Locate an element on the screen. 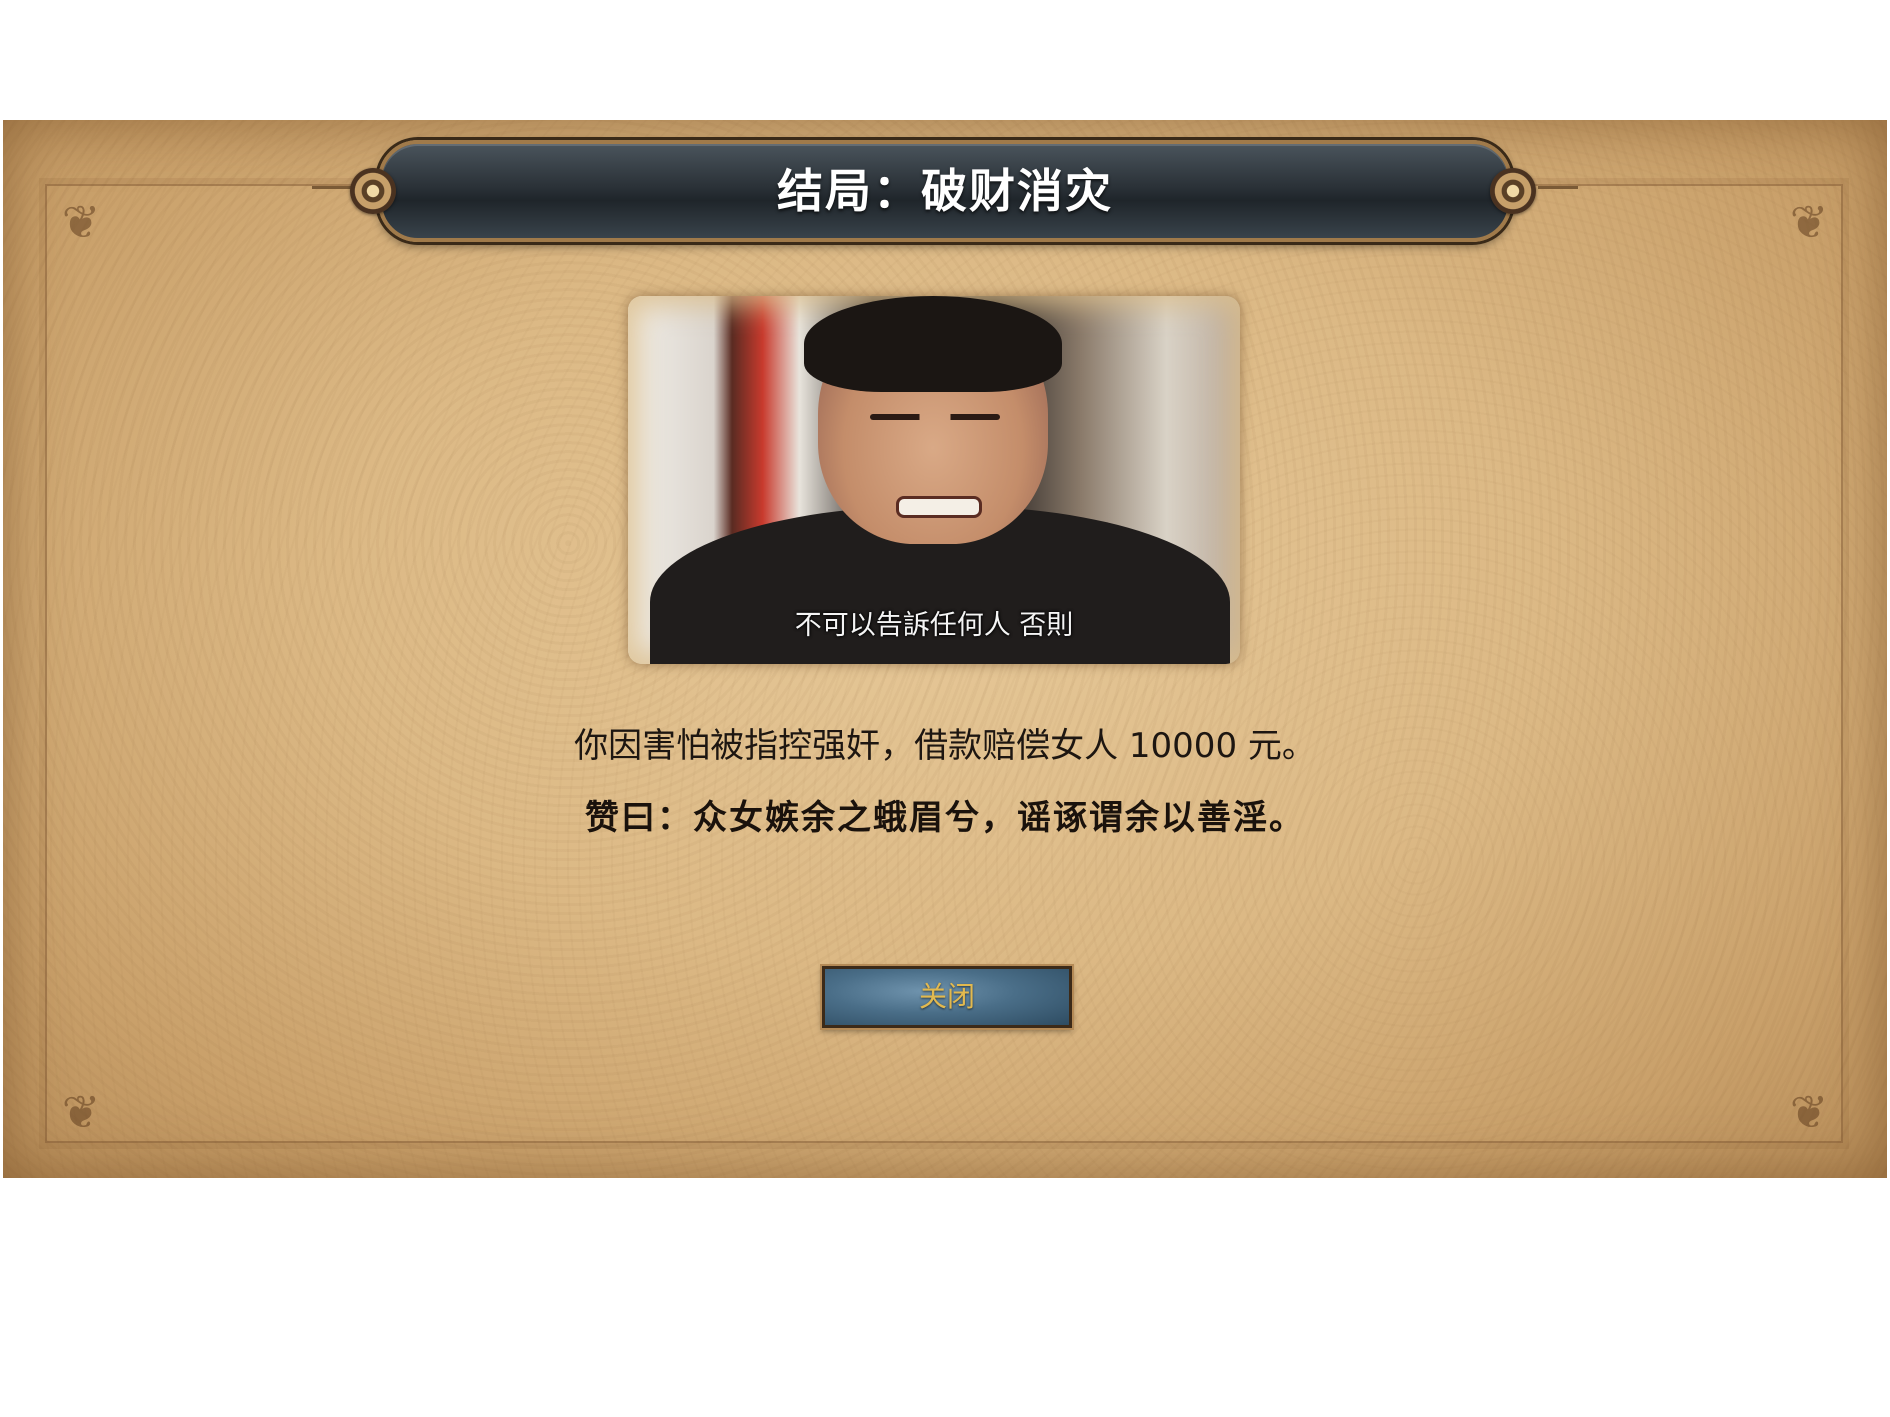 The width and height of the screenshot is (1890, 1417). banner-tail-left is located at coordinates (332, 187).